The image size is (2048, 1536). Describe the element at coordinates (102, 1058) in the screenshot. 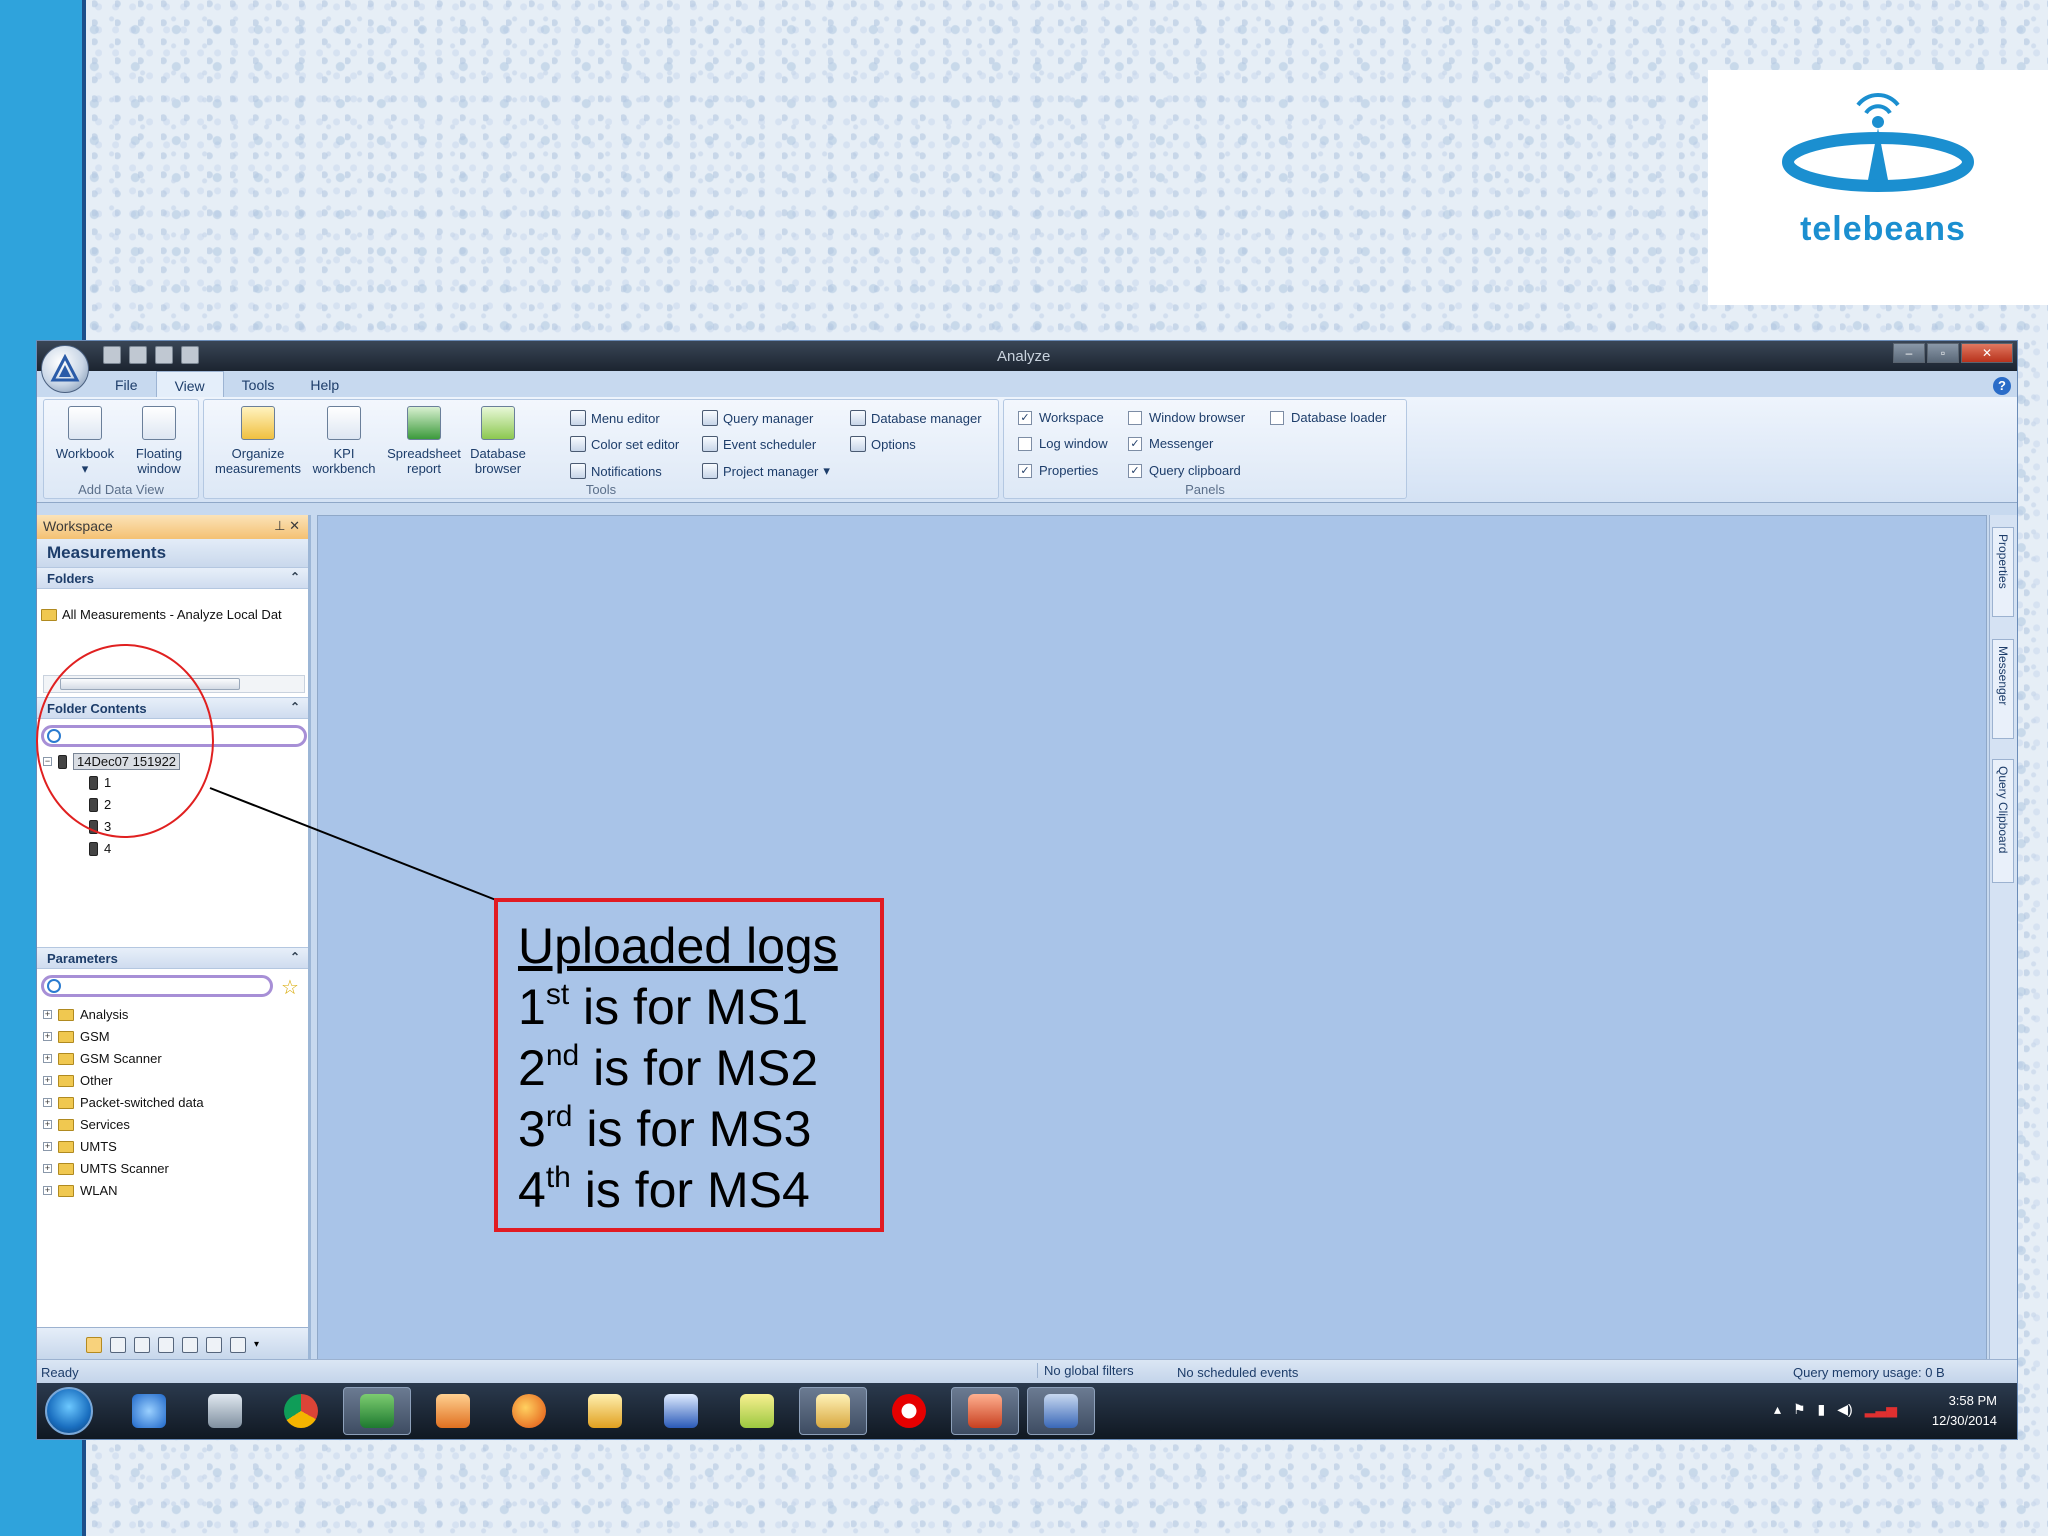

I see `param-folder-gsm-scanner: + GSM Scanner` at that location.